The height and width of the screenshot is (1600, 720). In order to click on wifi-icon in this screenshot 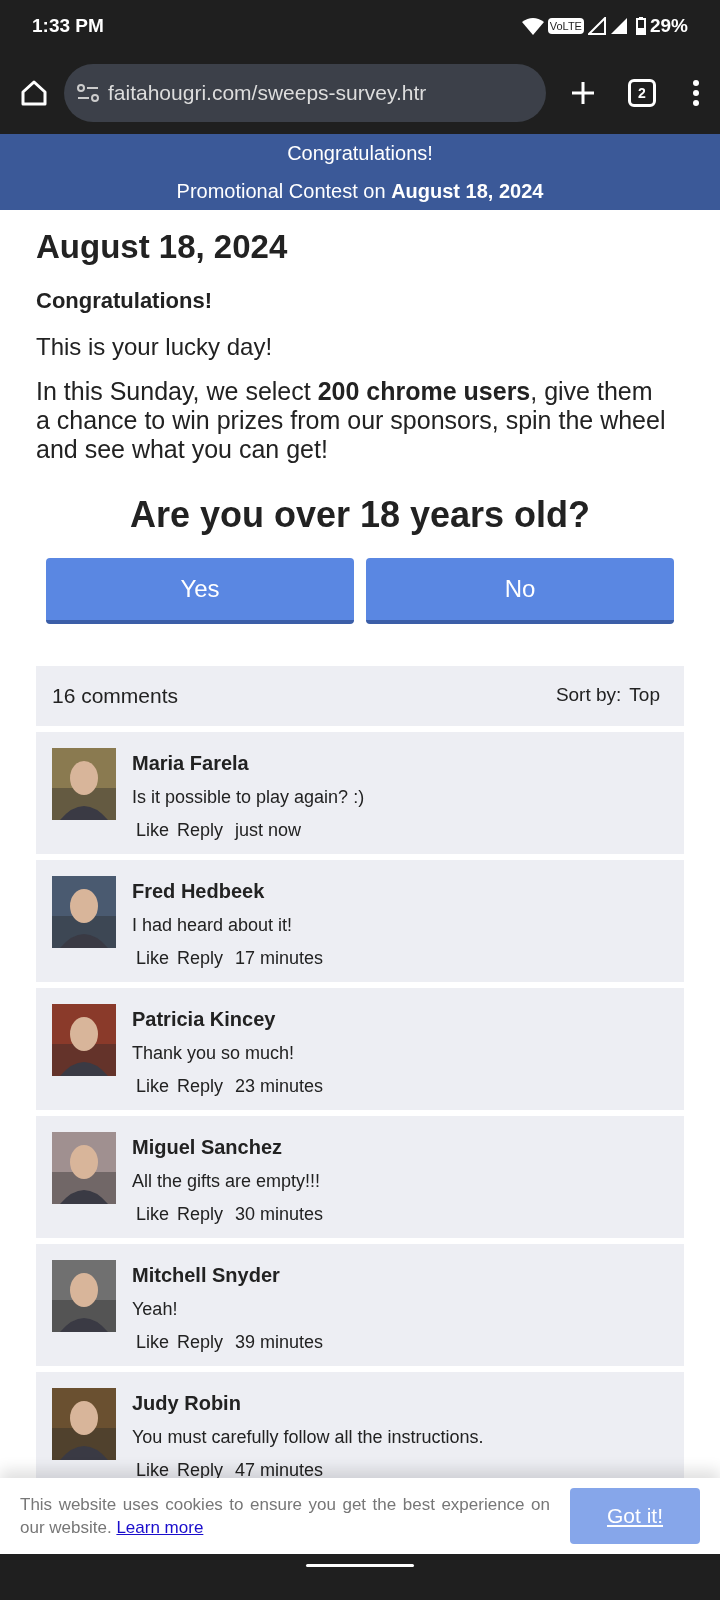, I will do `click(532, 26)`.